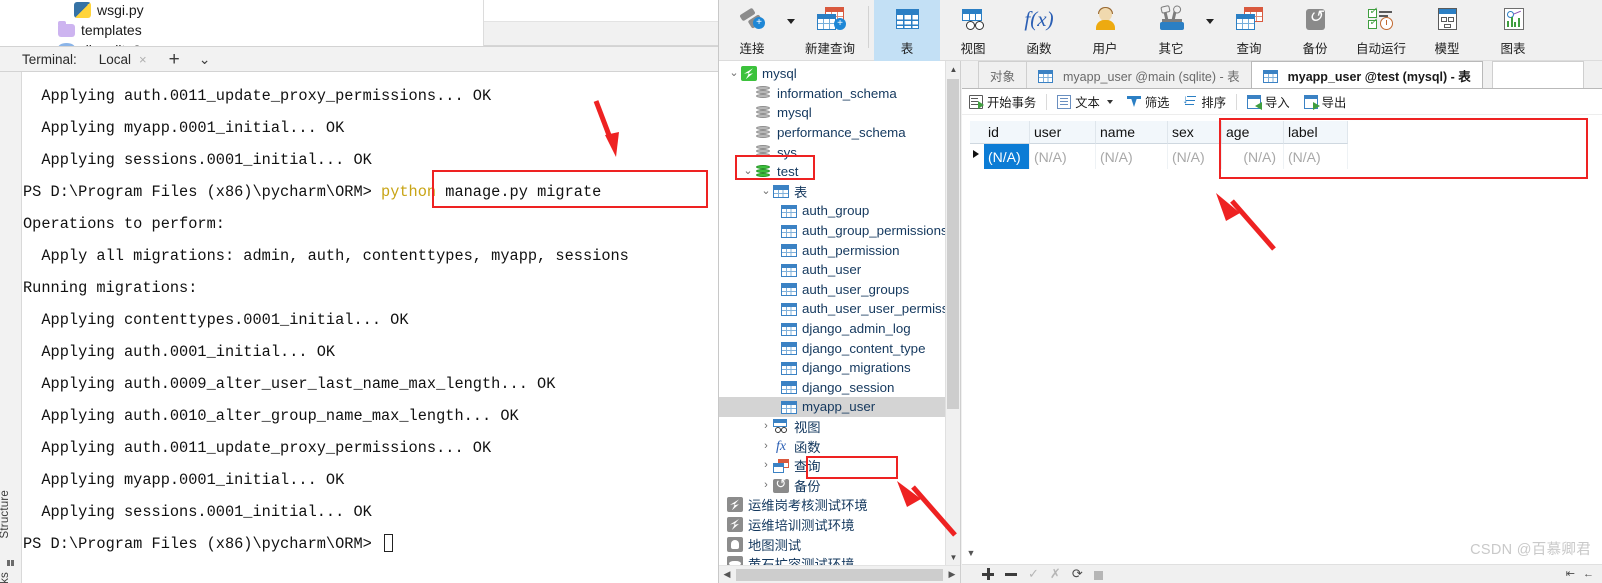 The image size is (1602, 583). Describe the element at coordinates (1195, 132) in the screenshot. I see `column-header-sex: sex` at that location.